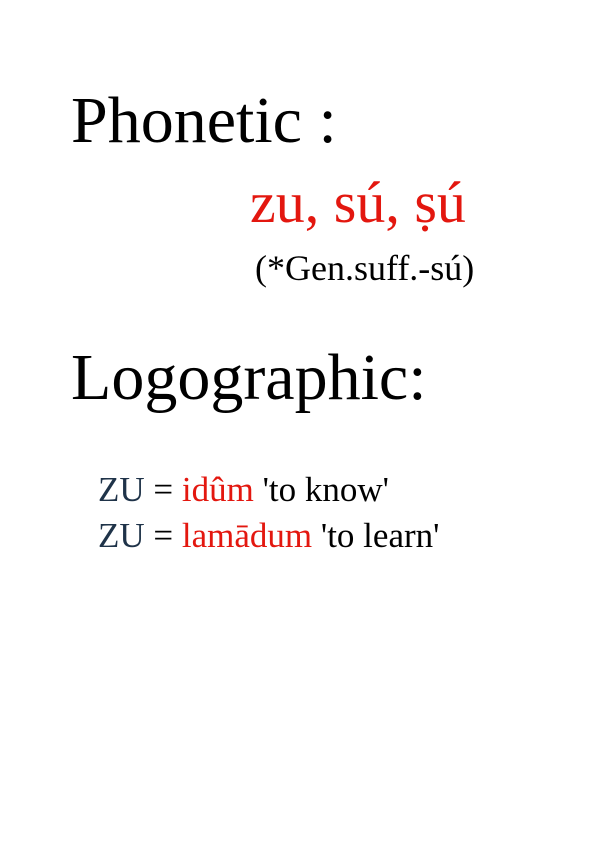 This screenshot has height=842, width=596. Describe the element at coordinates (249, 377) in the screenshot. I see `logographic-heading: Logographic:` at that location.